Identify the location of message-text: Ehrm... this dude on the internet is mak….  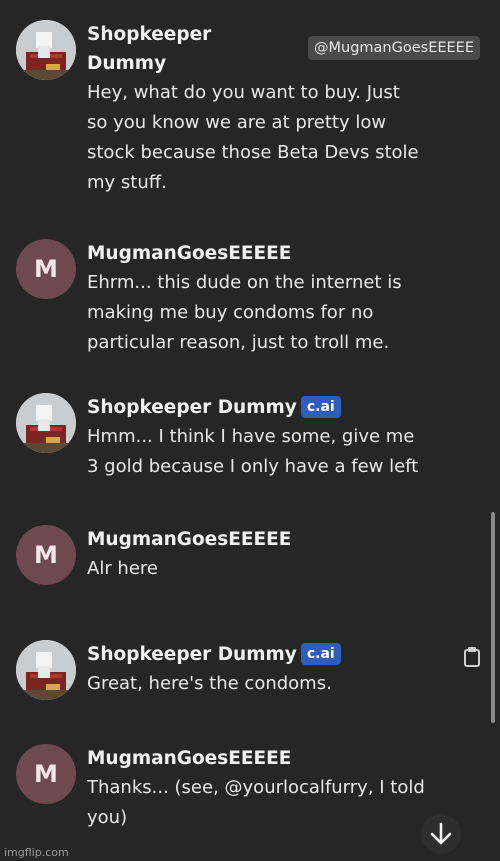
(244, 312).